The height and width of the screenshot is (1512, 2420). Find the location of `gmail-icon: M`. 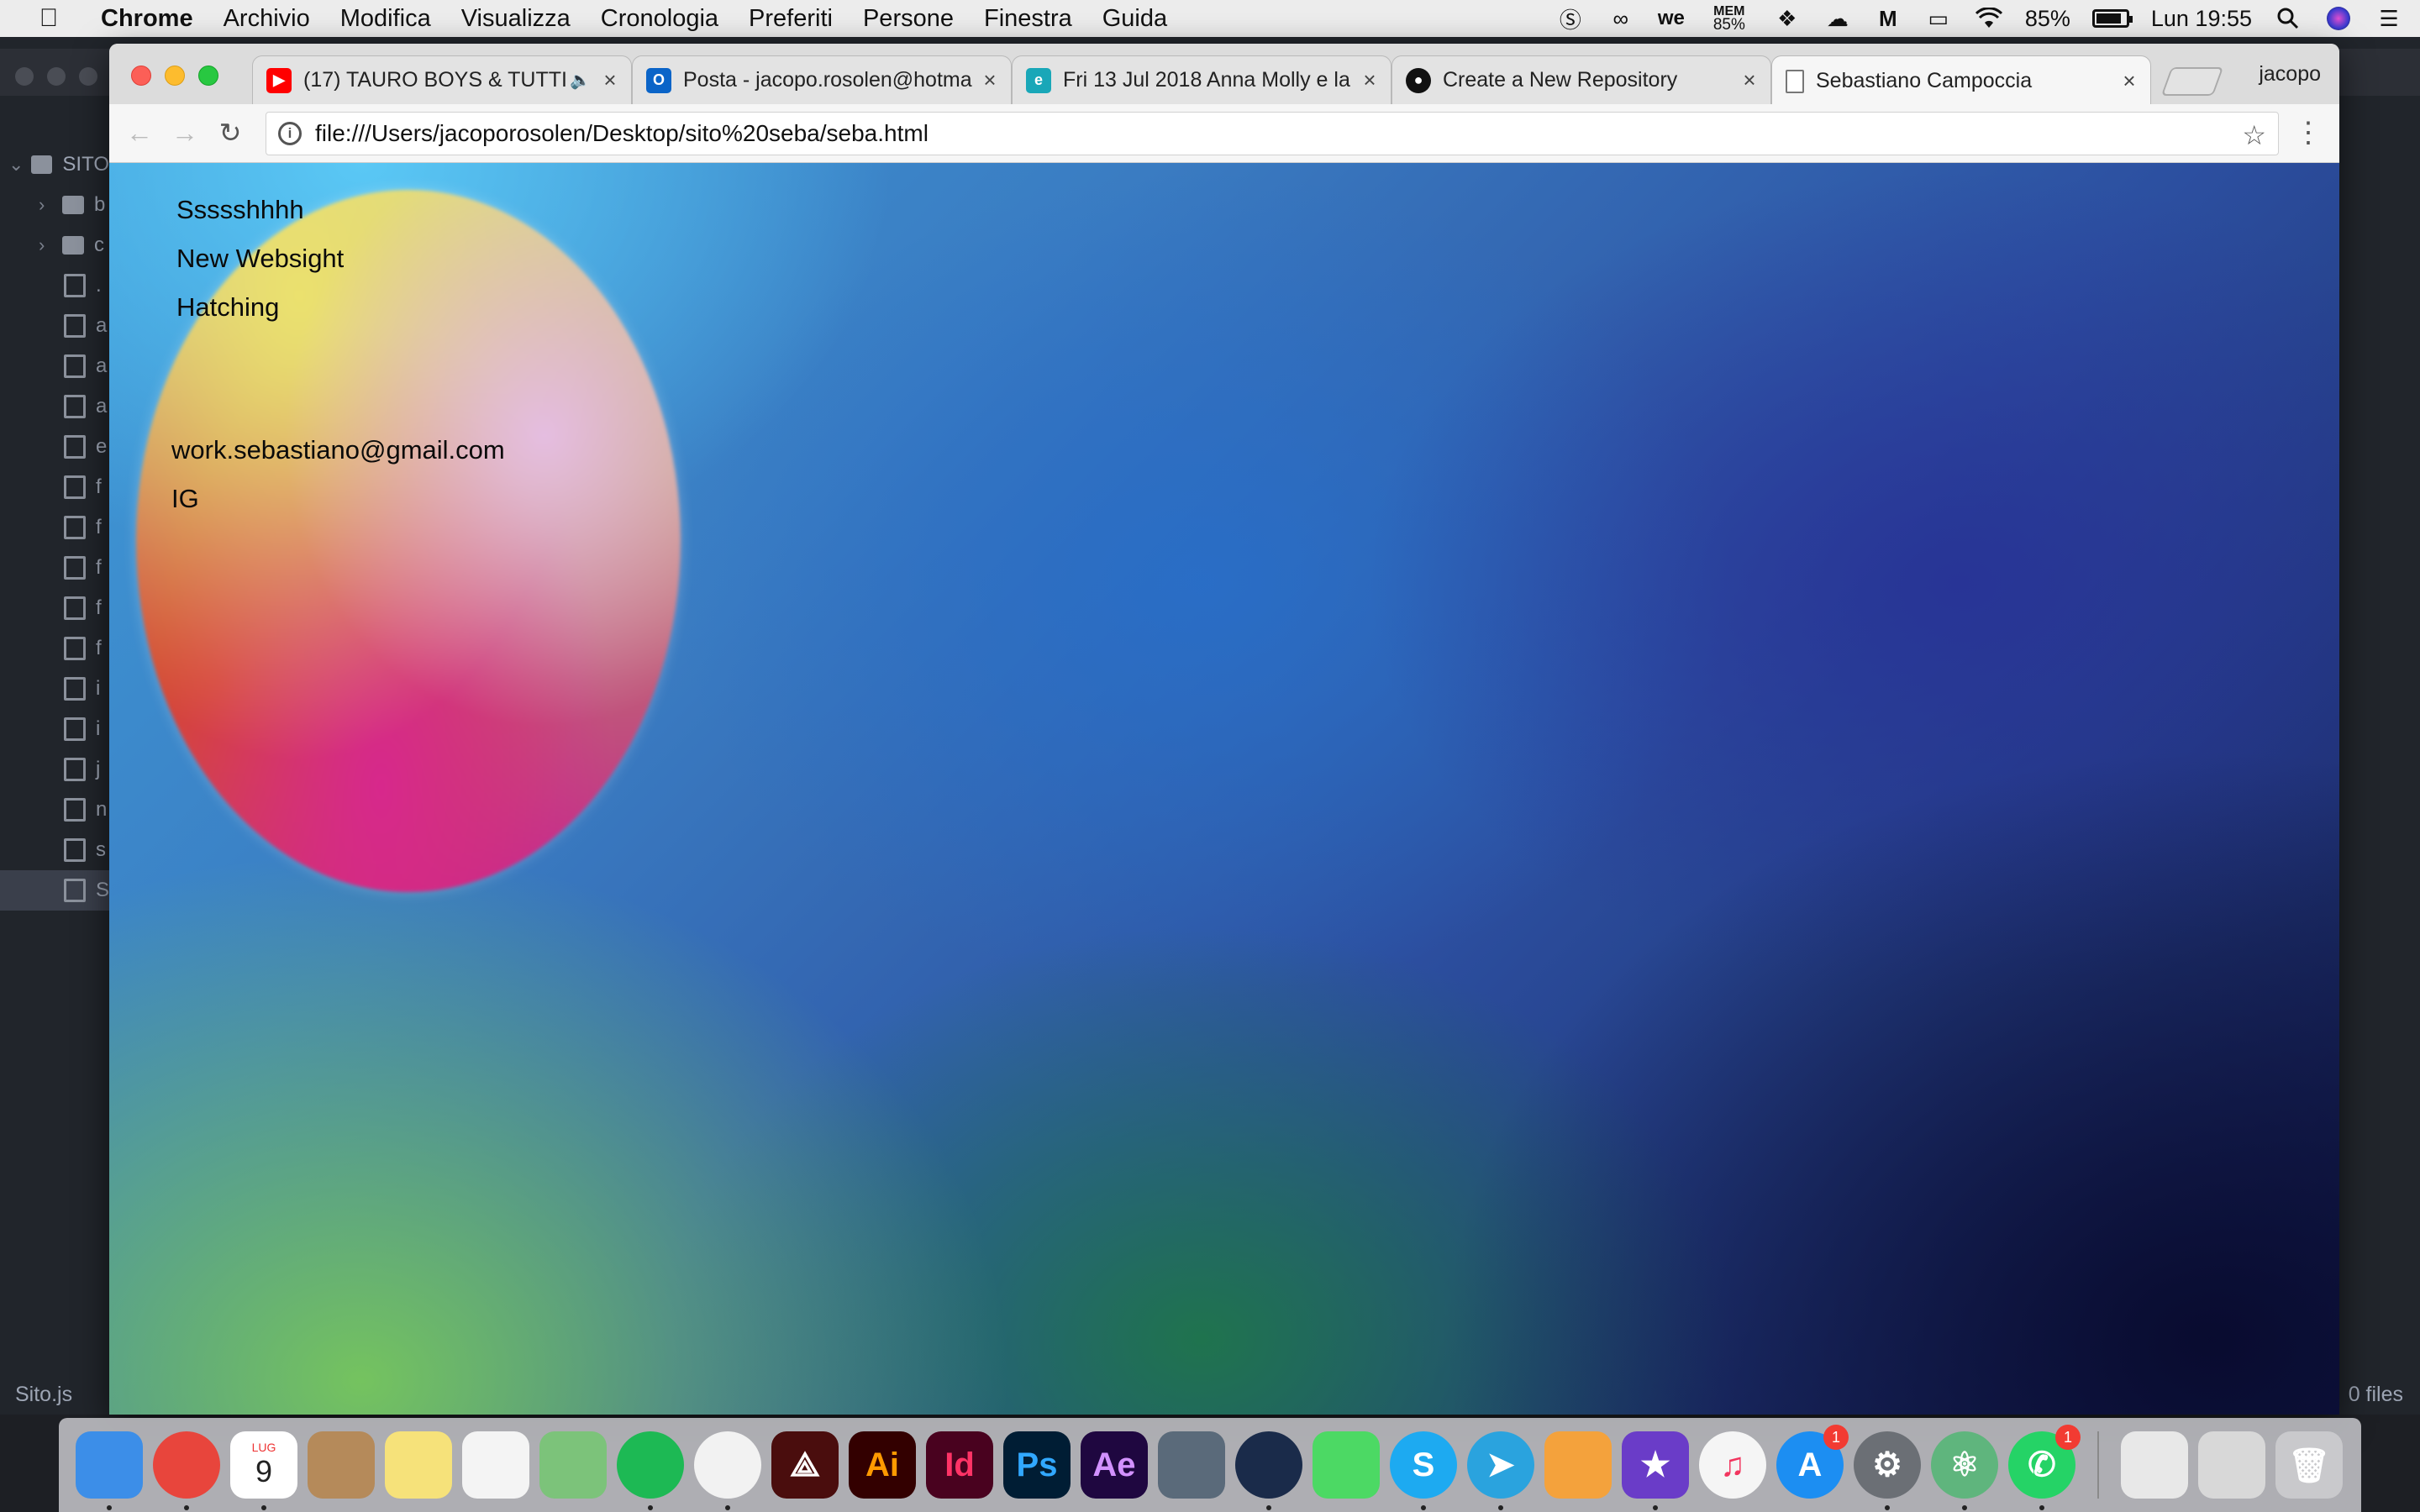

gmail-icon: M is located at coordinates (1888, 18).